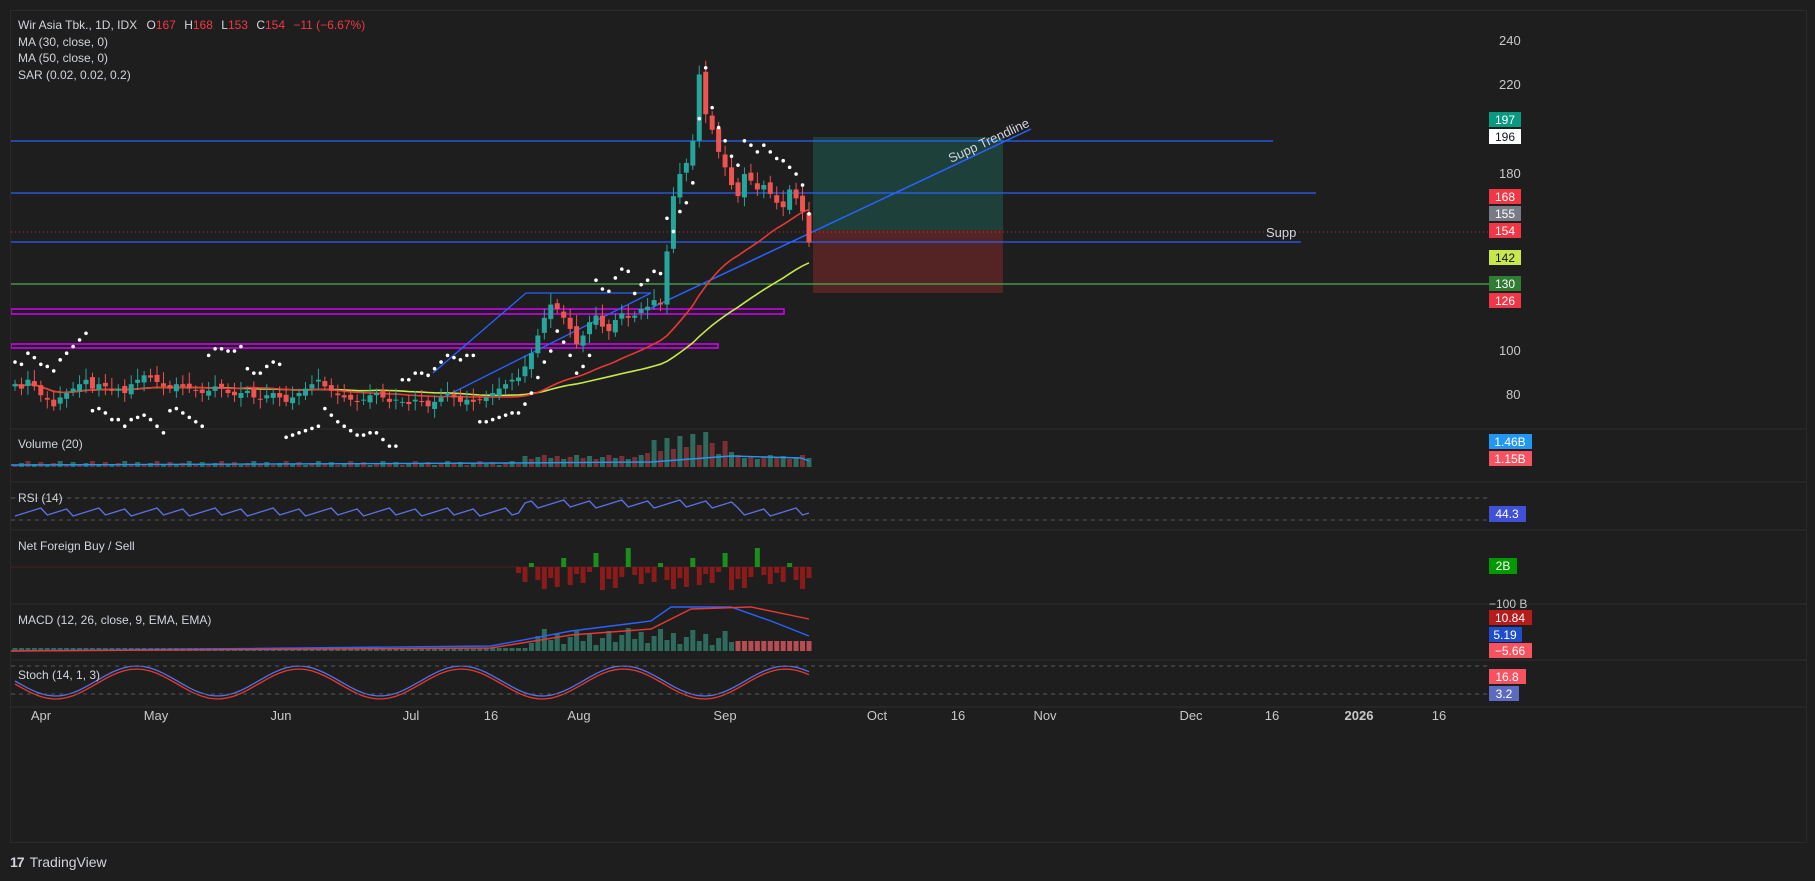  I want to click on ma30-line, so click(412, 303).